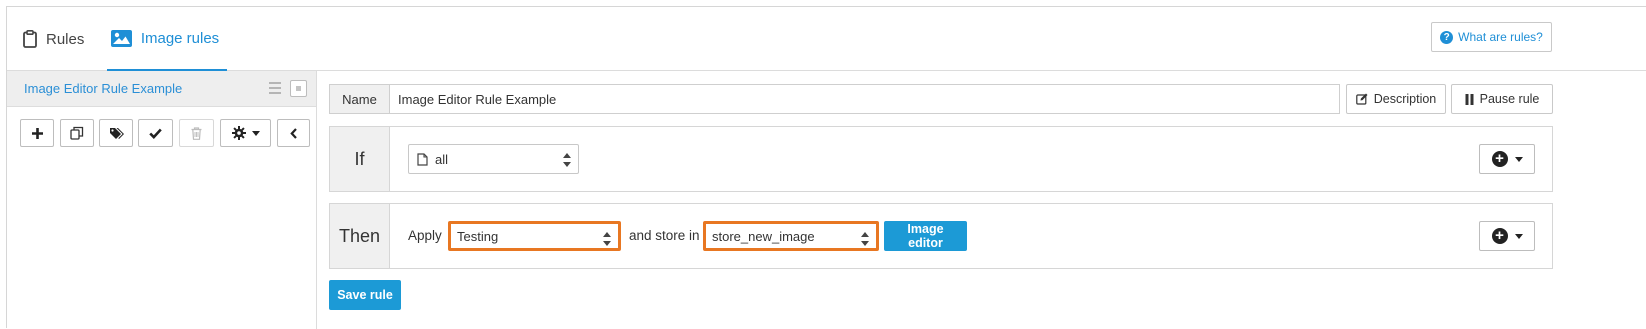 The width and height of the screenshot is (1646, 329). I want to click on trash-icon, so click(196, 133).